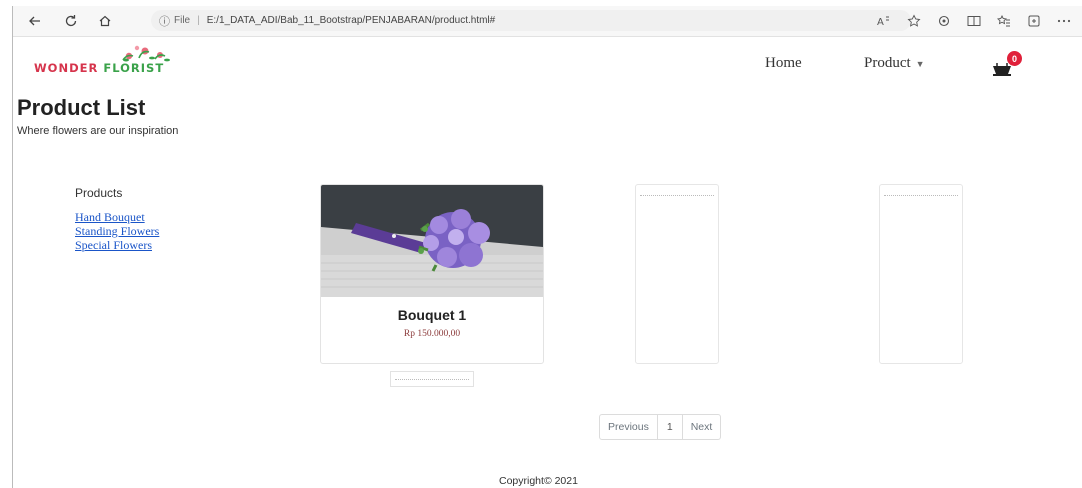  I want to click on product-name: Bouquet 1, so click(432, 315).